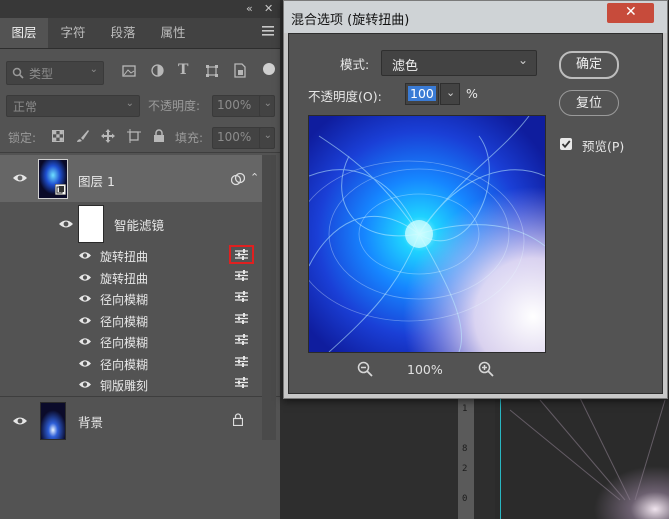 The height and width of the screenshot is (519, 669). What do you see at coordinates (465, 469) in the screenshot?
I see `ruler-tick: 2` at bounding box center [465, 469].